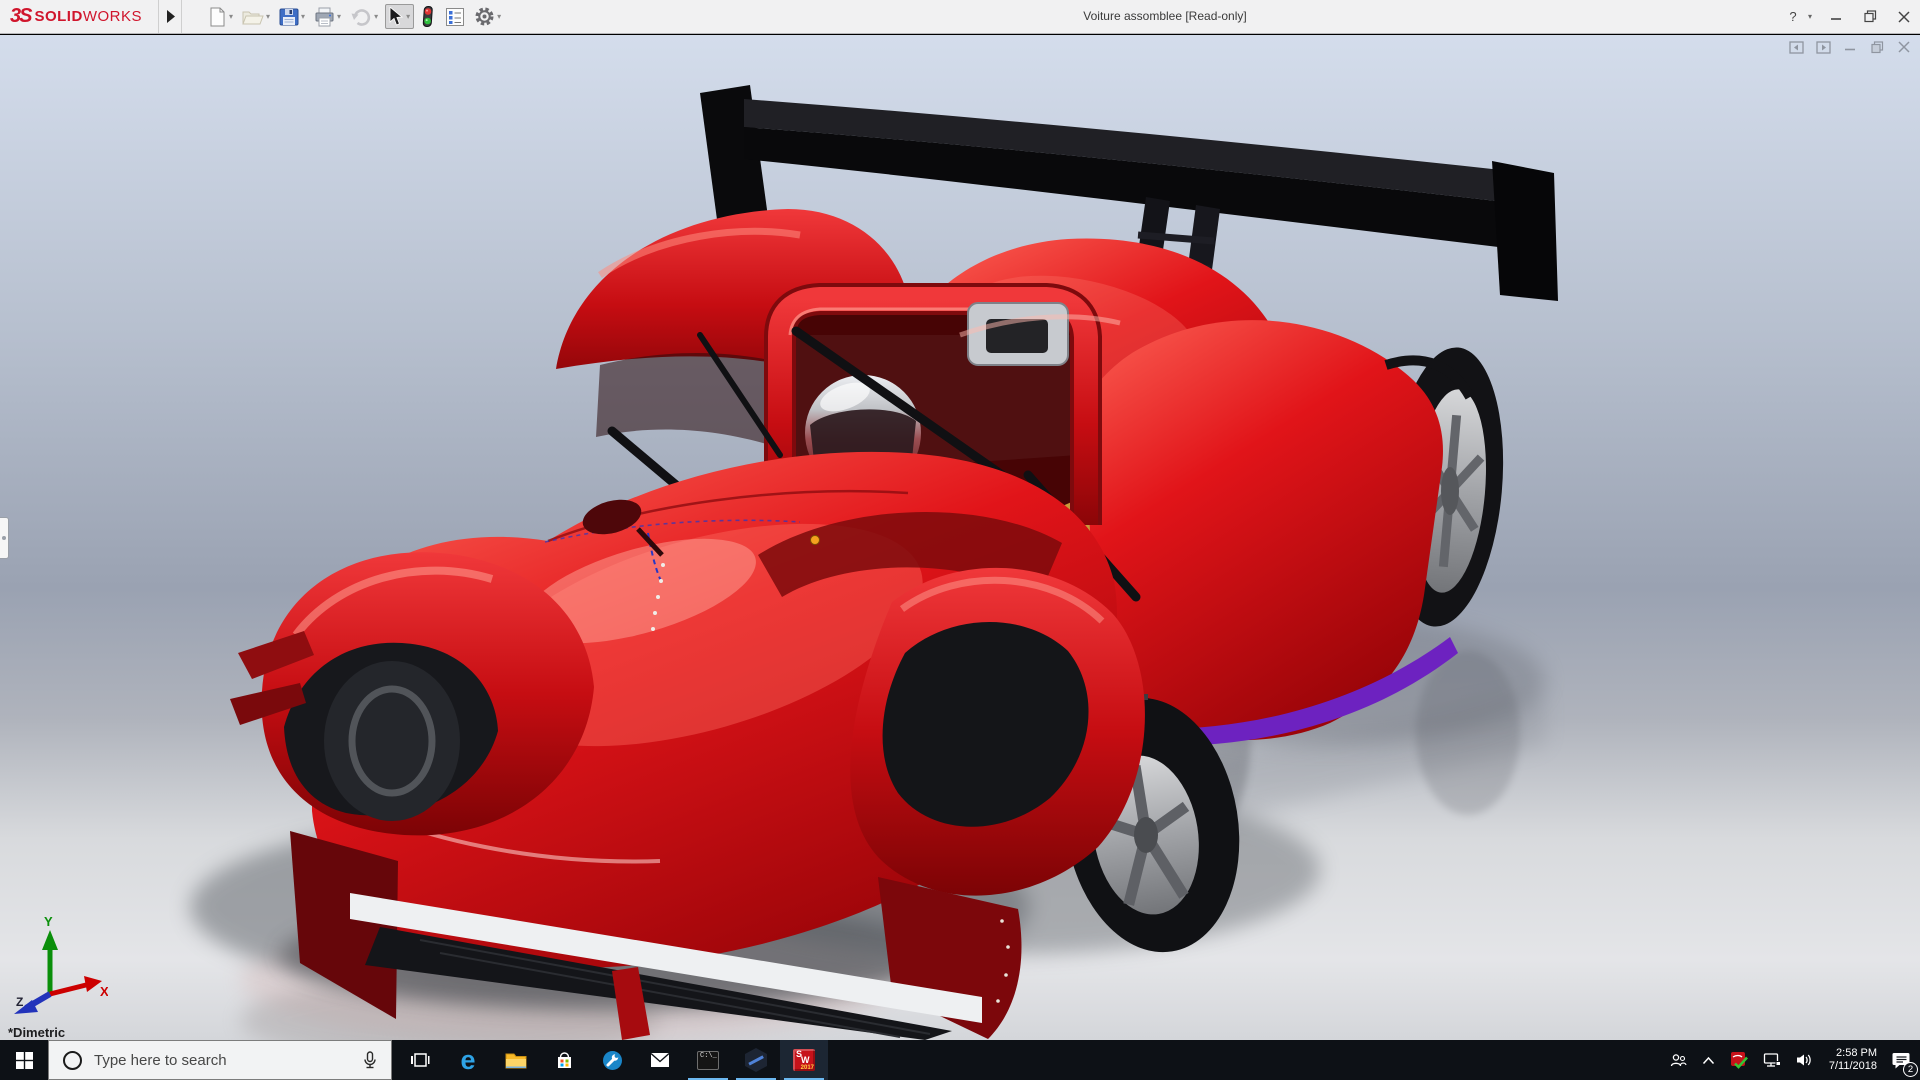  What do you see at coordinates (1810, 16) in the screenshot?
I see `help-dropdown-caret: ▾` at bounding box center [1810, 16].